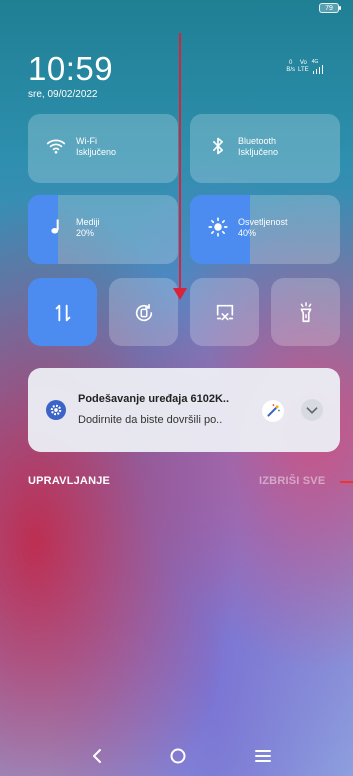  What do you see at coordinates (69, 481) in the screenshot?
I see `manage-button: UPRAVLJANJE` at bounding box center [69, 481].